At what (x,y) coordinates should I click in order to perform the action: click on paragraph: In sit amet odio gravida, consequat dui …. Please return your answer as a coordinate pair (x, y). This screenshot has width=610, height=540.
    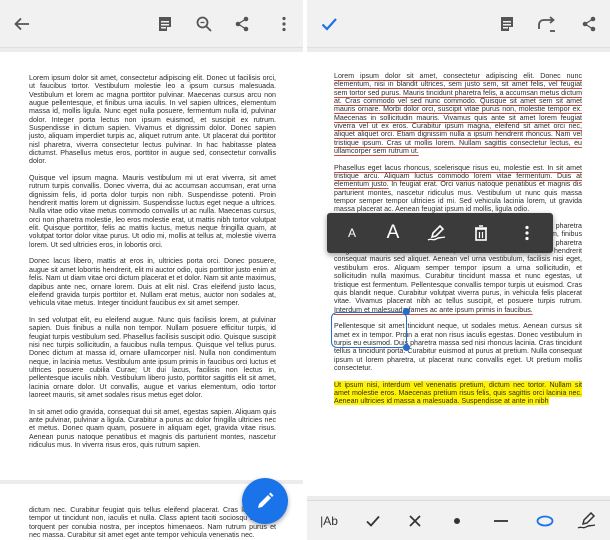
    Looking at the image, I should click on (152, 428).